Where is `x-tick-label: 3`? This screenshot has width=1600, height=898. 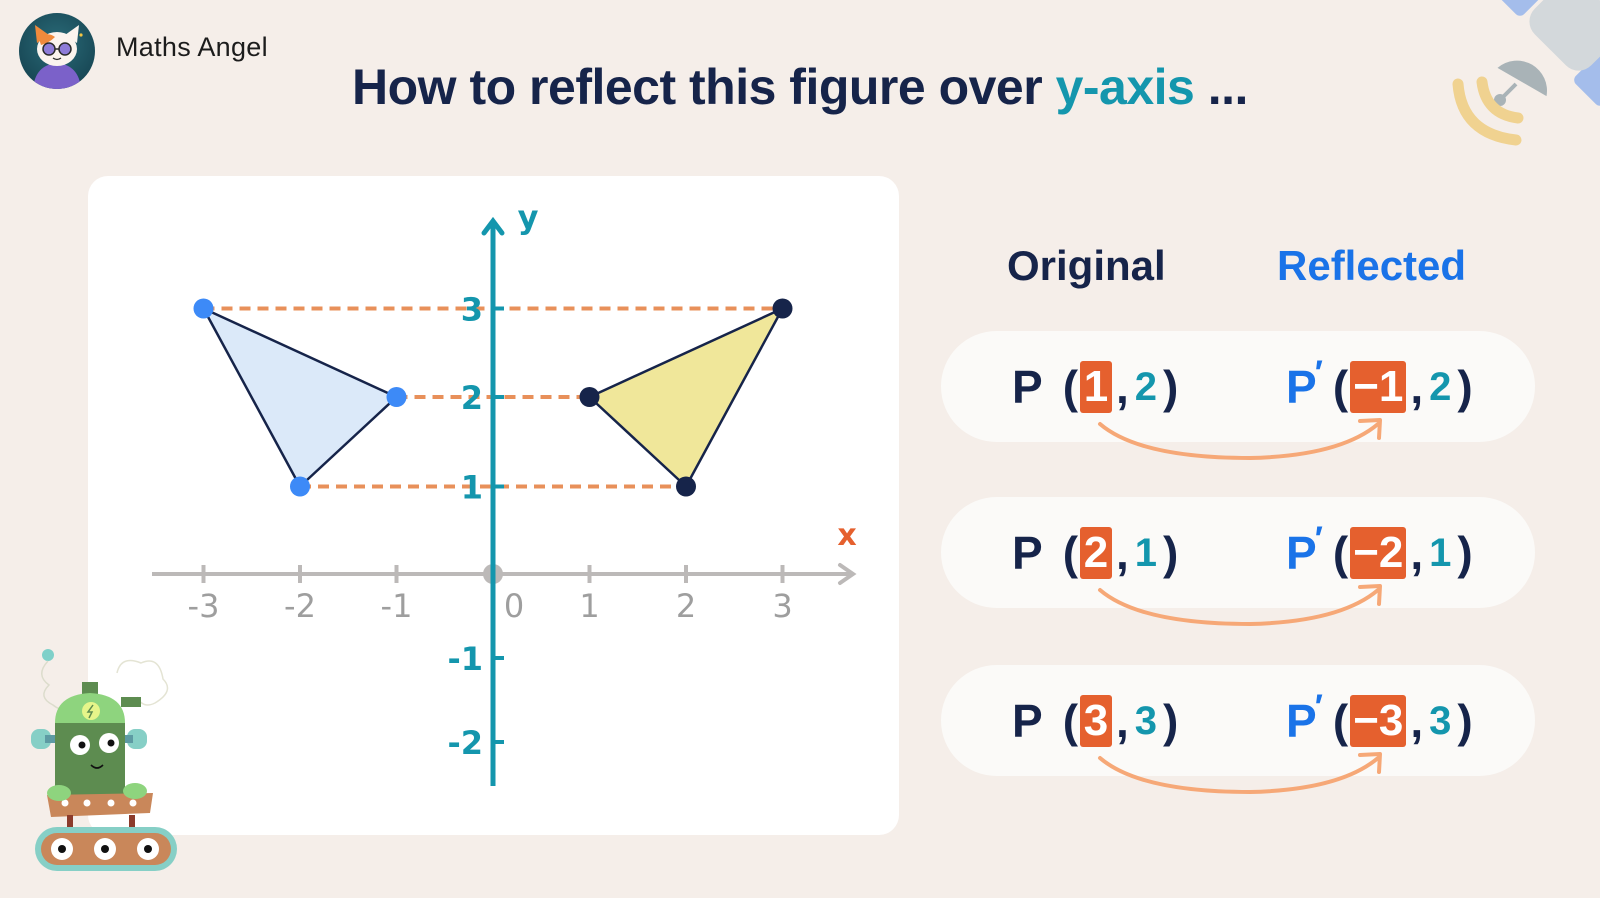 x-tick-label: 3 is located at coordinates (782, 606).